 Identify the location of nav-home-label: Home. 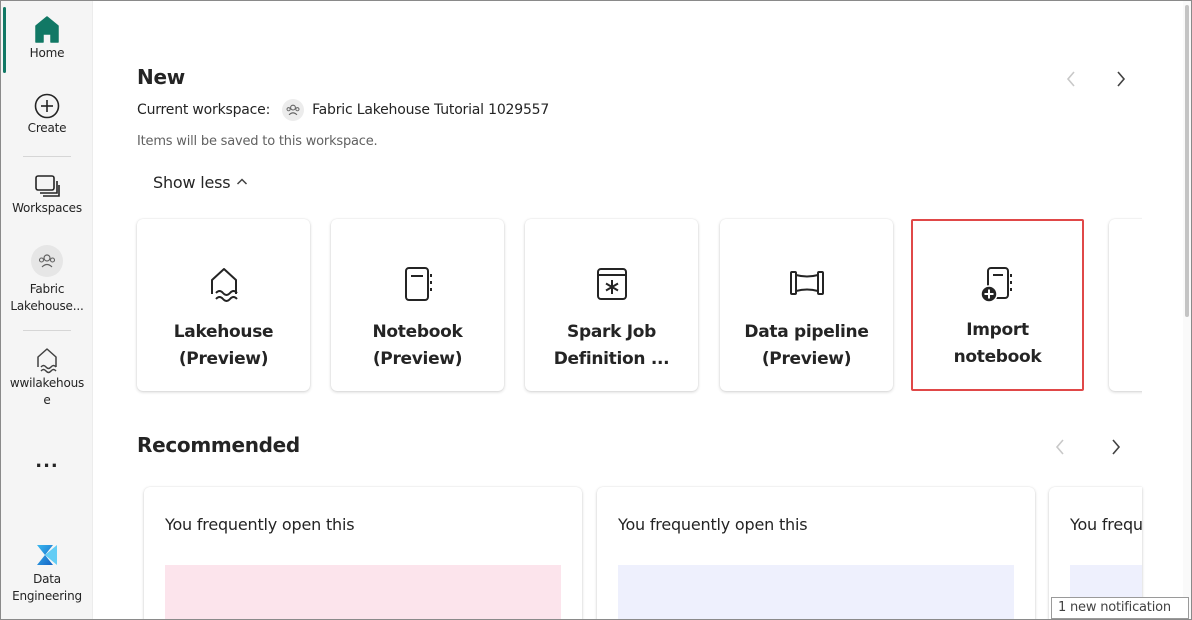
(47, 53).